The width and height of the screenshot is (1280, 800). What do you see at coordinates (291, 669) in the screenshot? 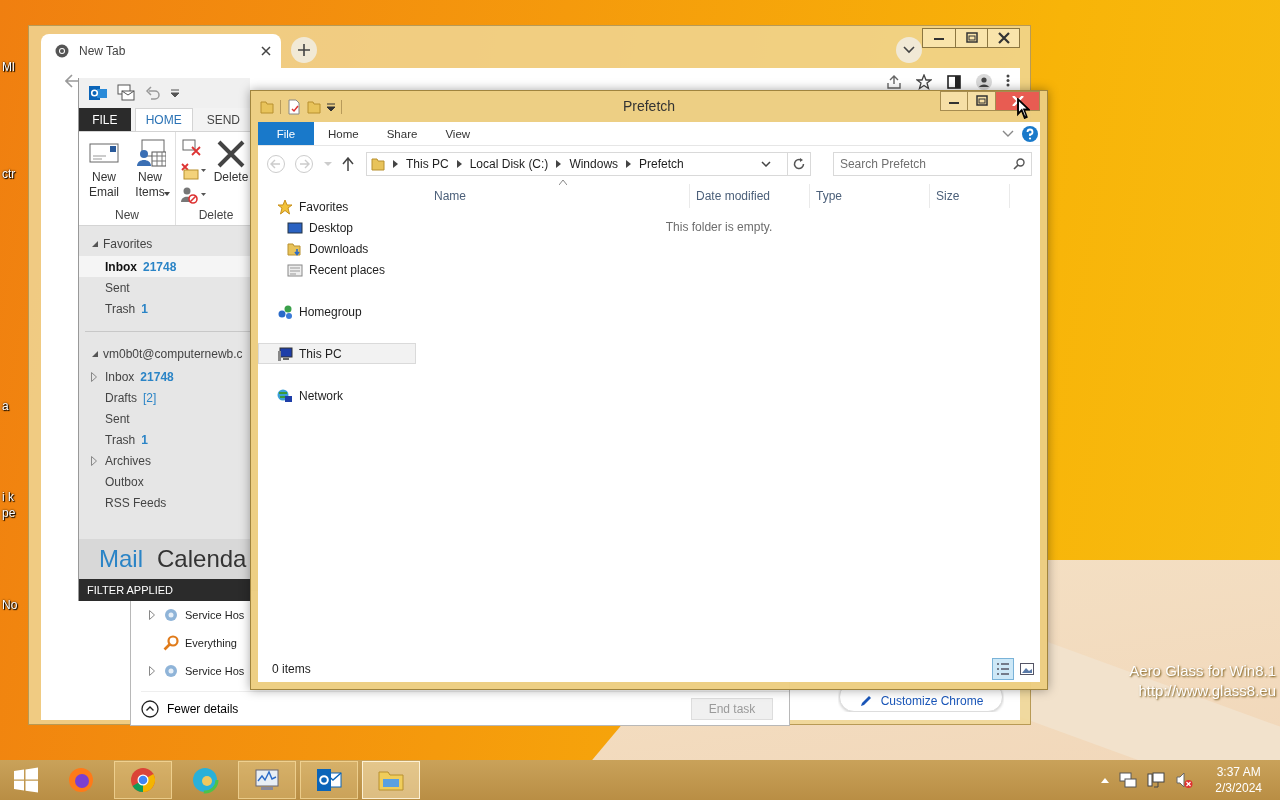
I see `item-count: 0 items` at bounding box center [291, 669].